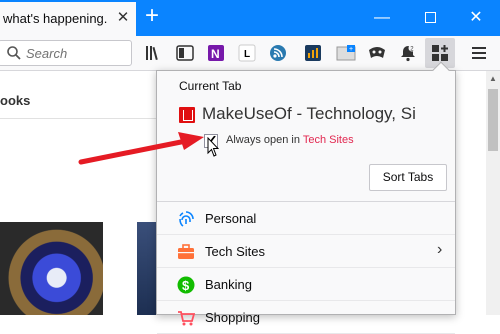 This screenshot has height=334, width=500. I want to click on page-heading-fragment: ooks, so click(15, 100).